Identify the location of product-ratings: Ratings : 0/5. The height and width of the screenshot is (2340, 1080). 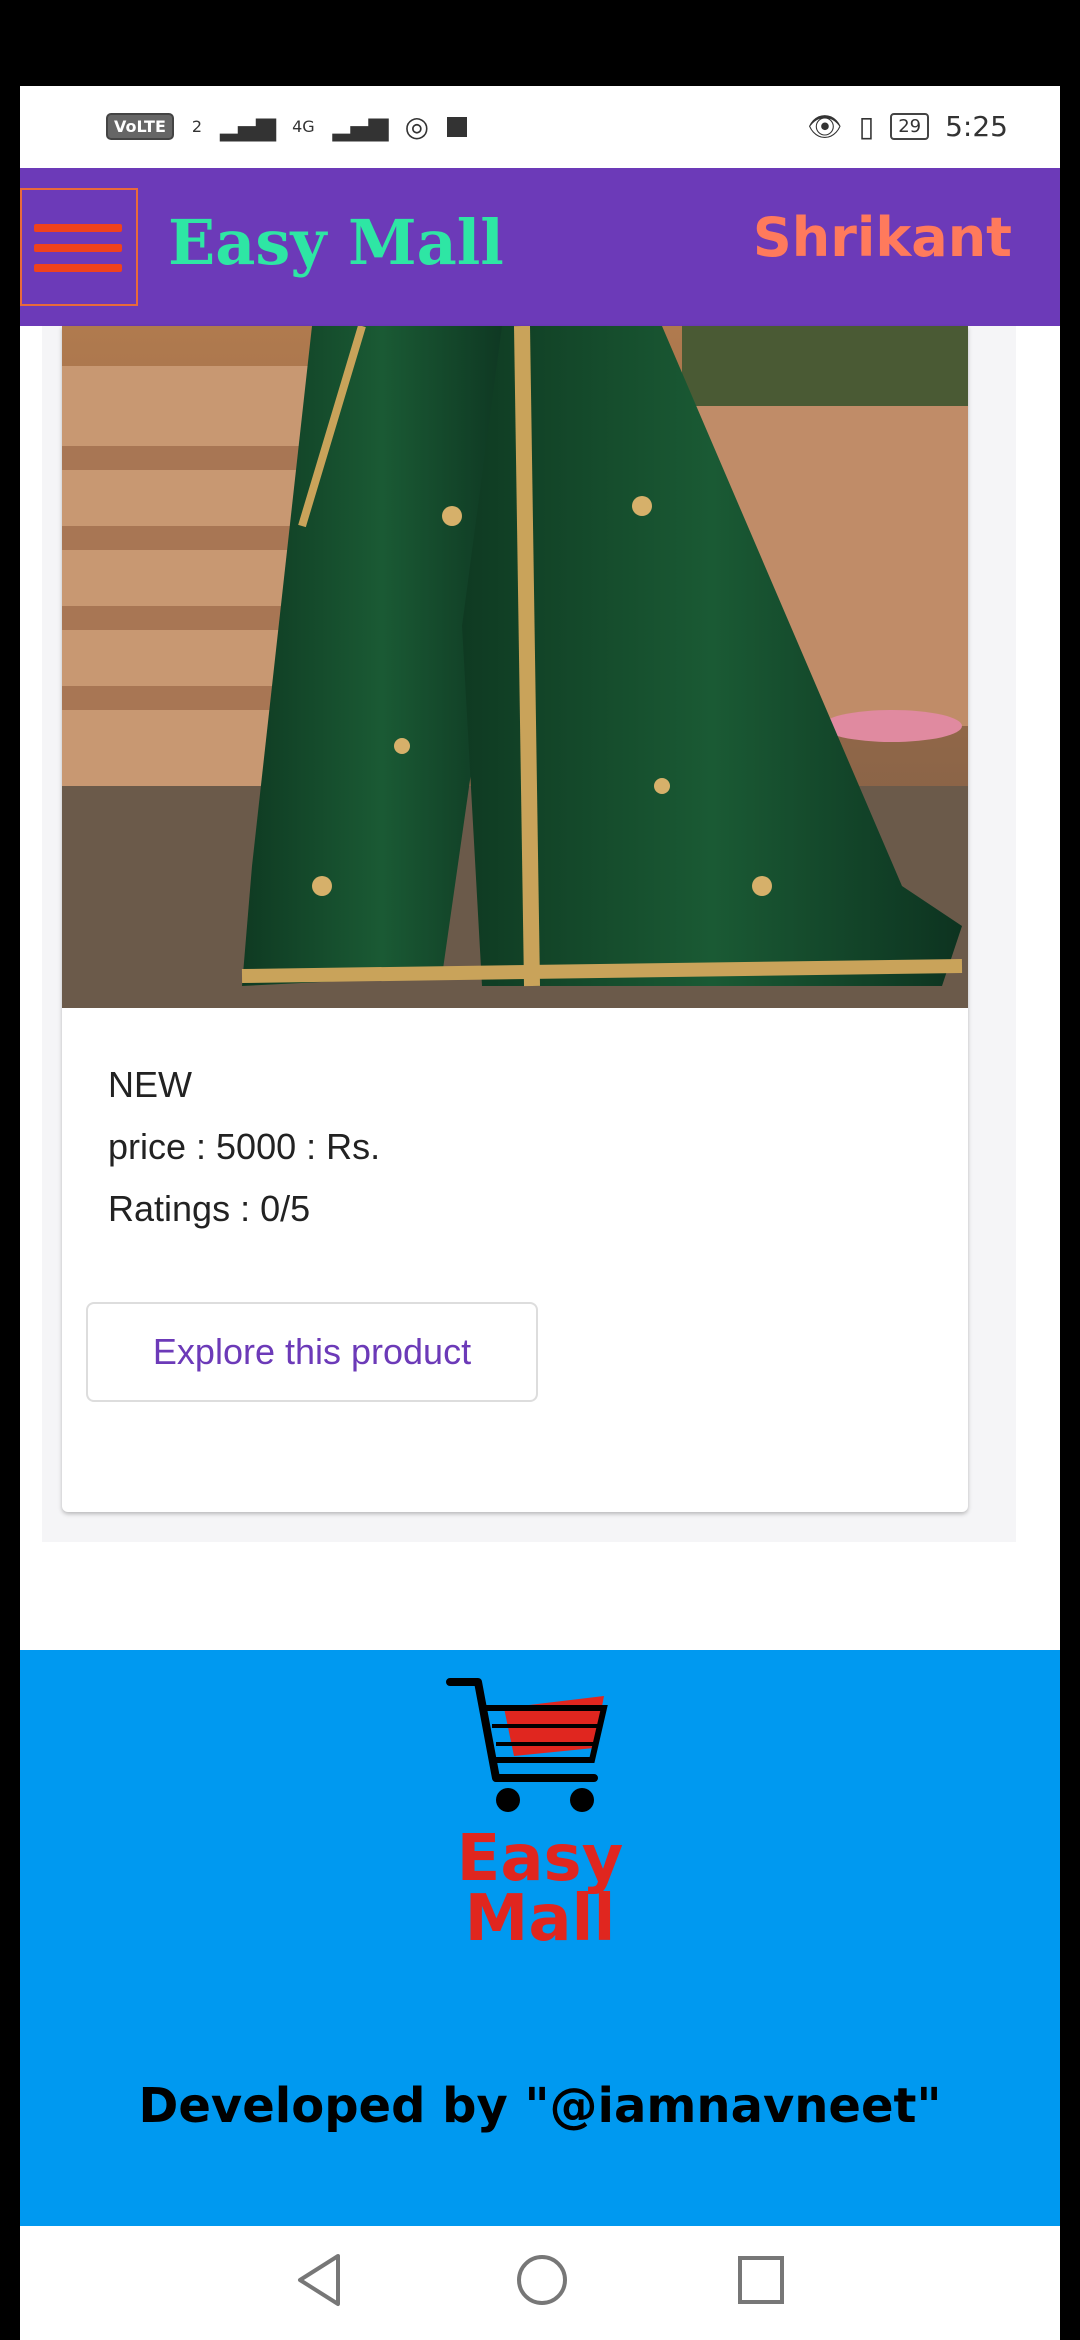
(209, 1208).